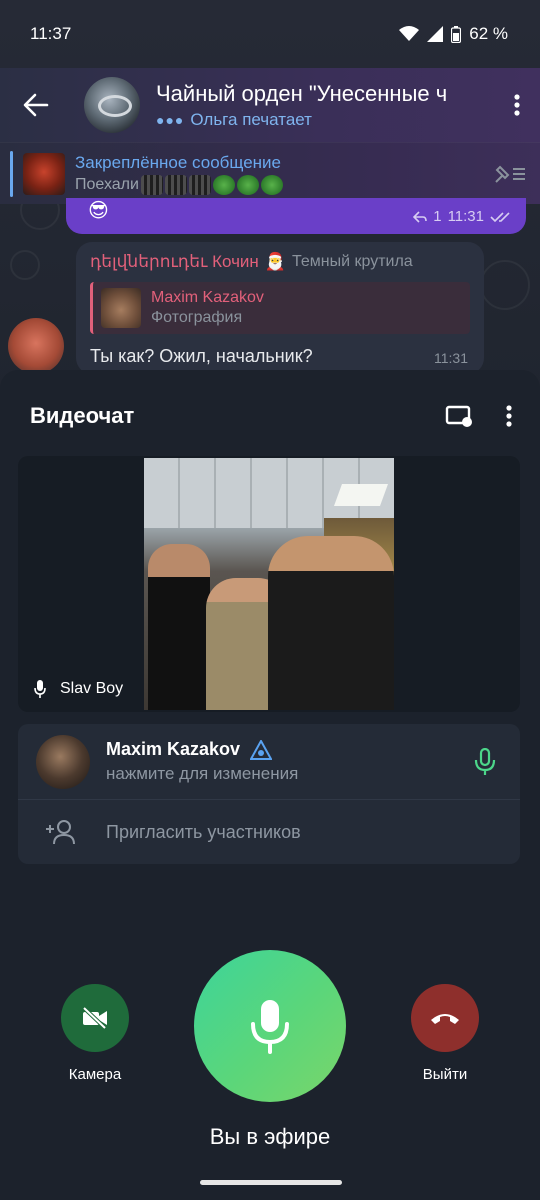 The width and height of the screenshot is (540, 1200). I want to click on video-label: Slav Boy, so click(78, 689).